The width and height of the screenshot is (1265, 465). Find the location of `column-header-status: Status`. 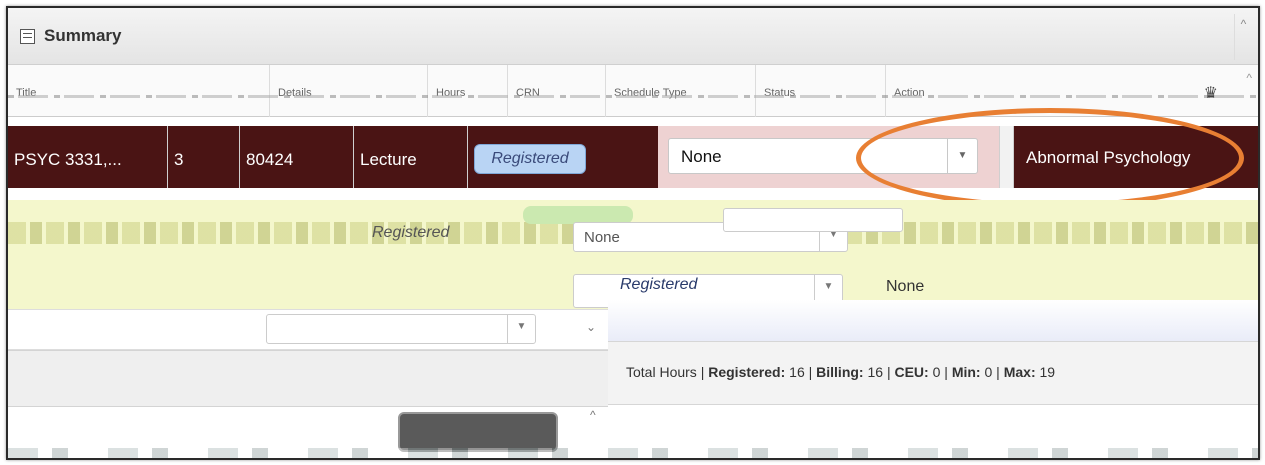

column-header-status: Status is located at coordinates (821, 91).